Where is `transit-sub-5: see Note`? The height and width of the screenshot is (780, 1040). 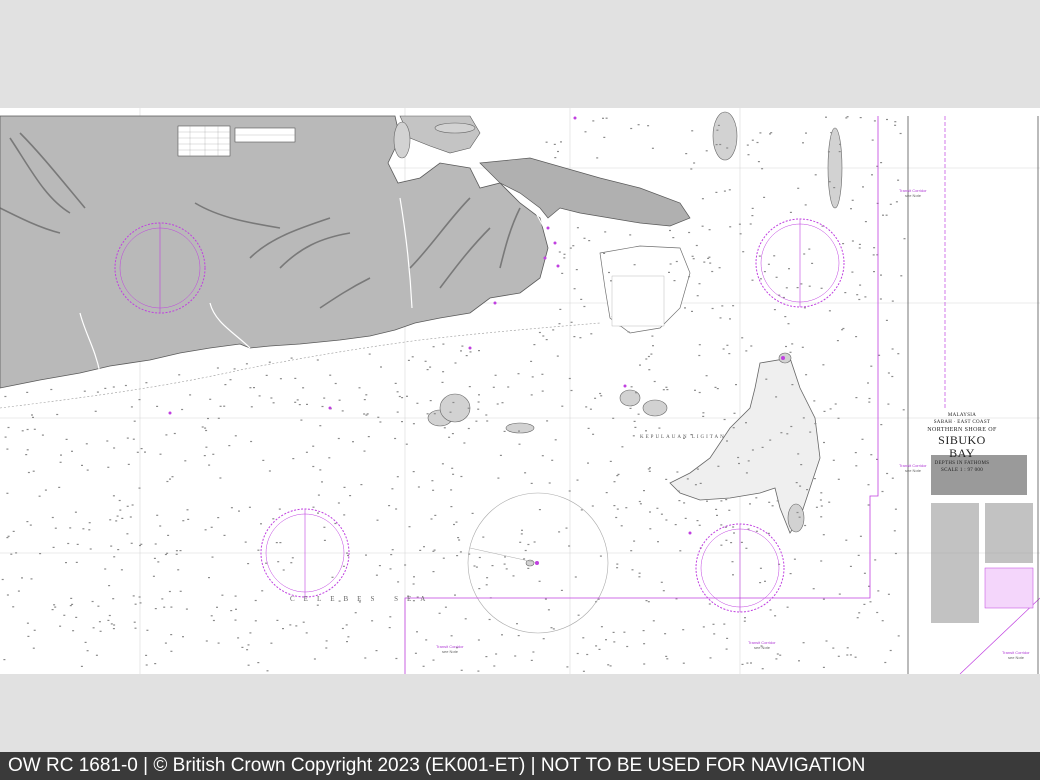
transit-sub-5: see Note is located at coordinates (1016, 657).